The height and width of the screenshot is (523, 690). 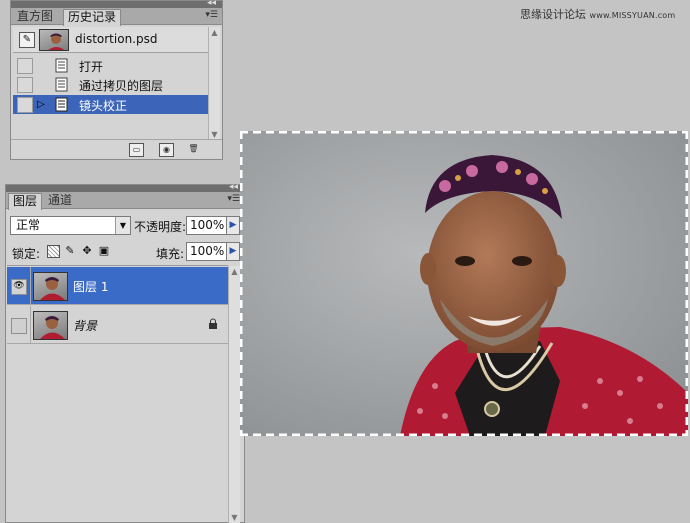 What do you see at coordinates (632, 15) in the screenshot?
I see `watermark-url: www.MISSYUAN.com` at bounding box center [632, 15].